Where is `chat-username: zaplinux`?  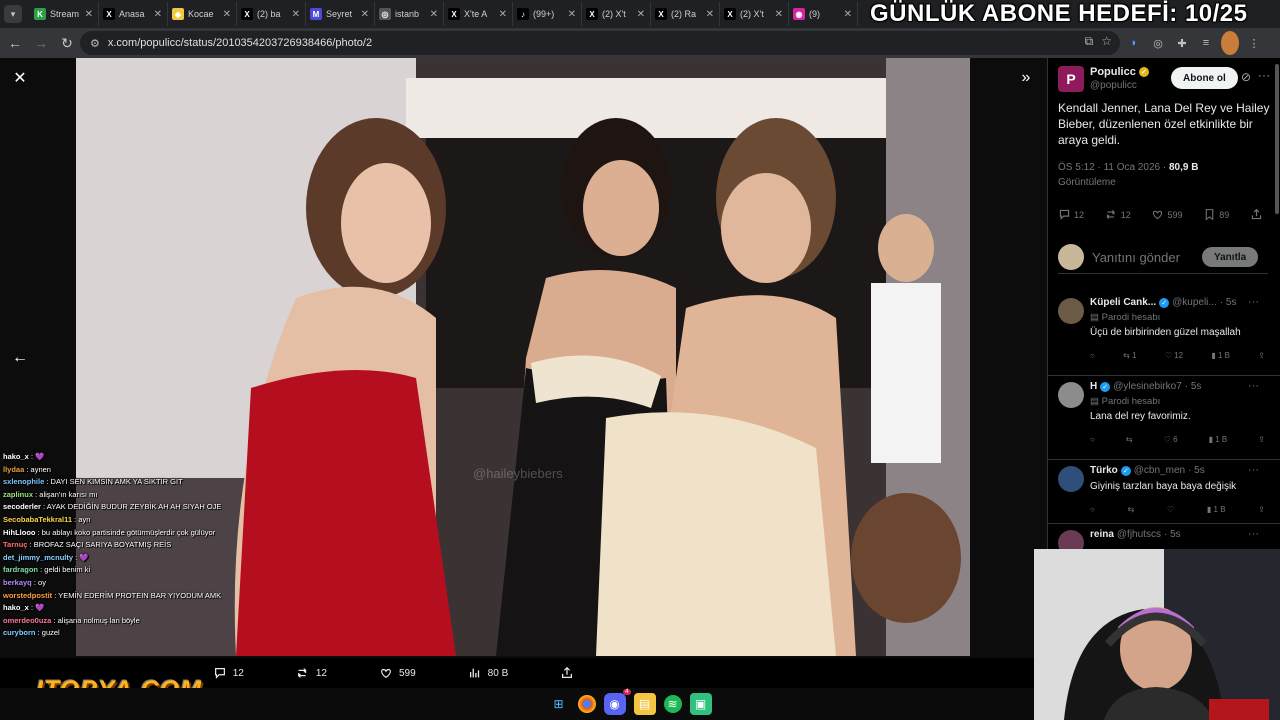
chat-username: zaplinux is located at coordinates (18, 494).